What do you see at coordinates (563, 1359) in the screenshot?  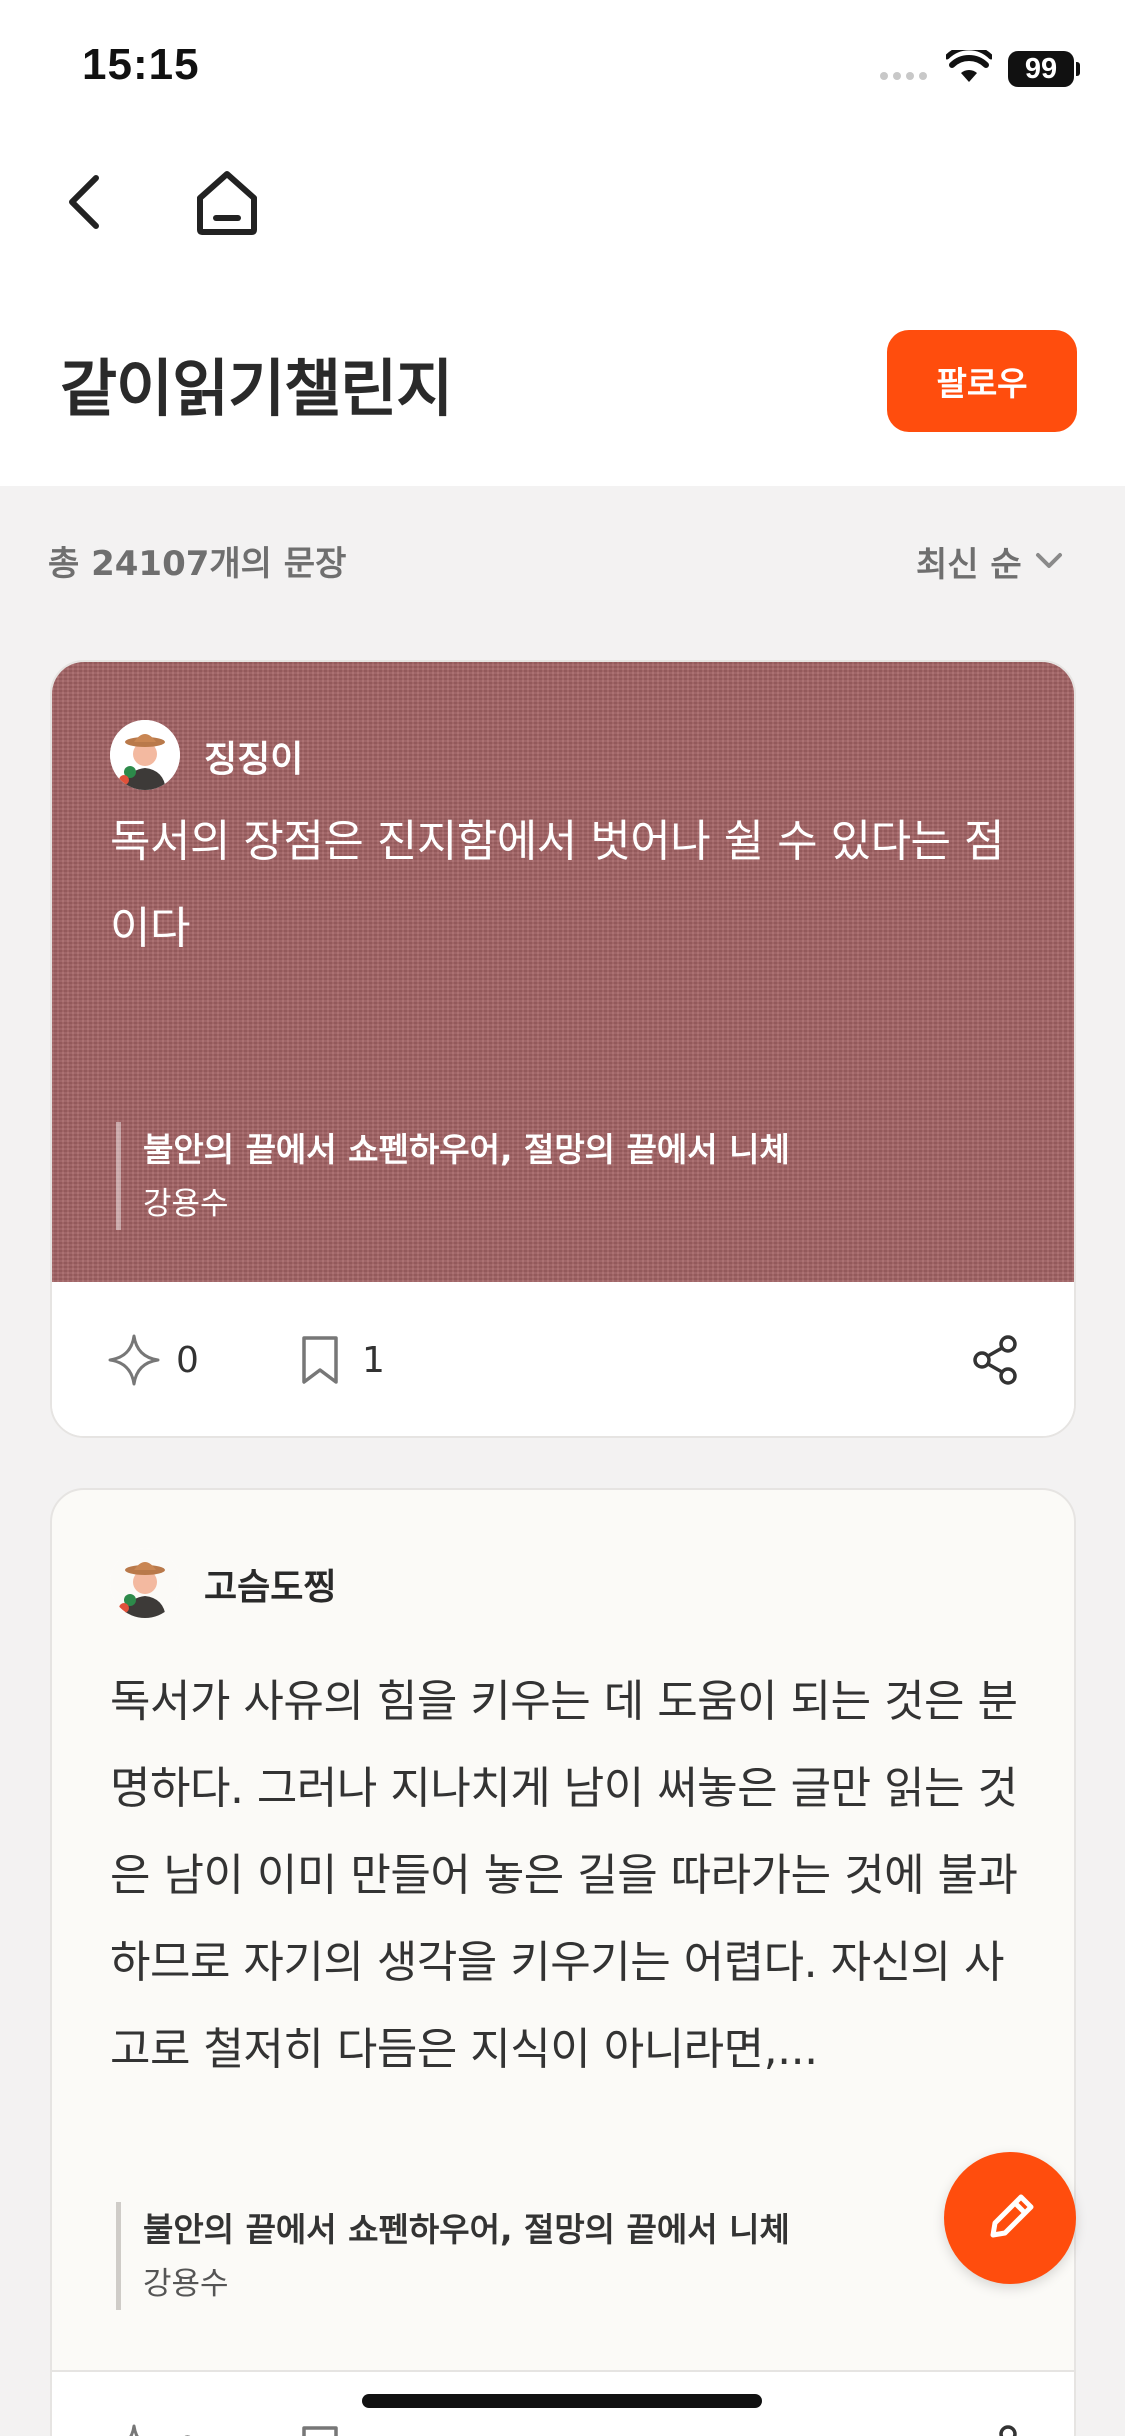 I see `card-footer: 0 1` at bounding box center [563, 1359].